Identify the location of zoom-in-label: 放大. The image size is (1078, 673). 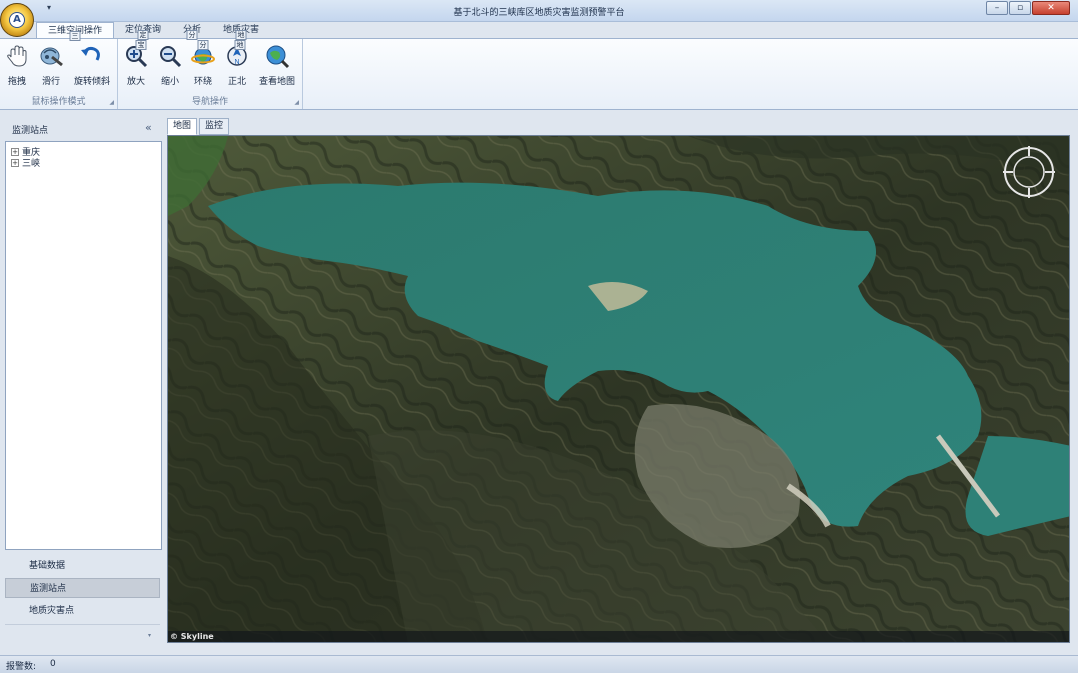
(135, 82).